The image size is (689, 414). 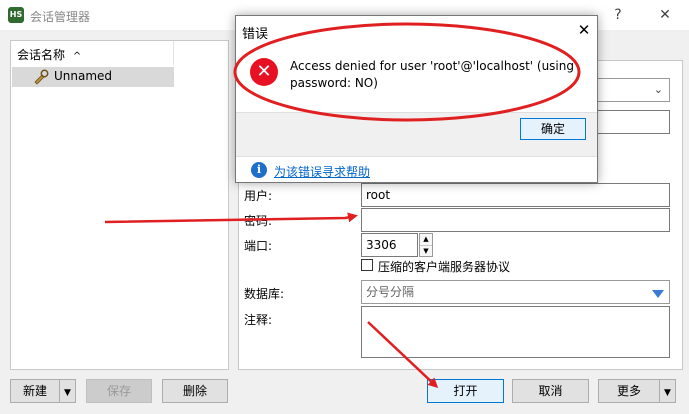 What do you see at coordinates (389, 245) in the screenshot?
I see `port-input: 3306` at bounding box center [389, 245].